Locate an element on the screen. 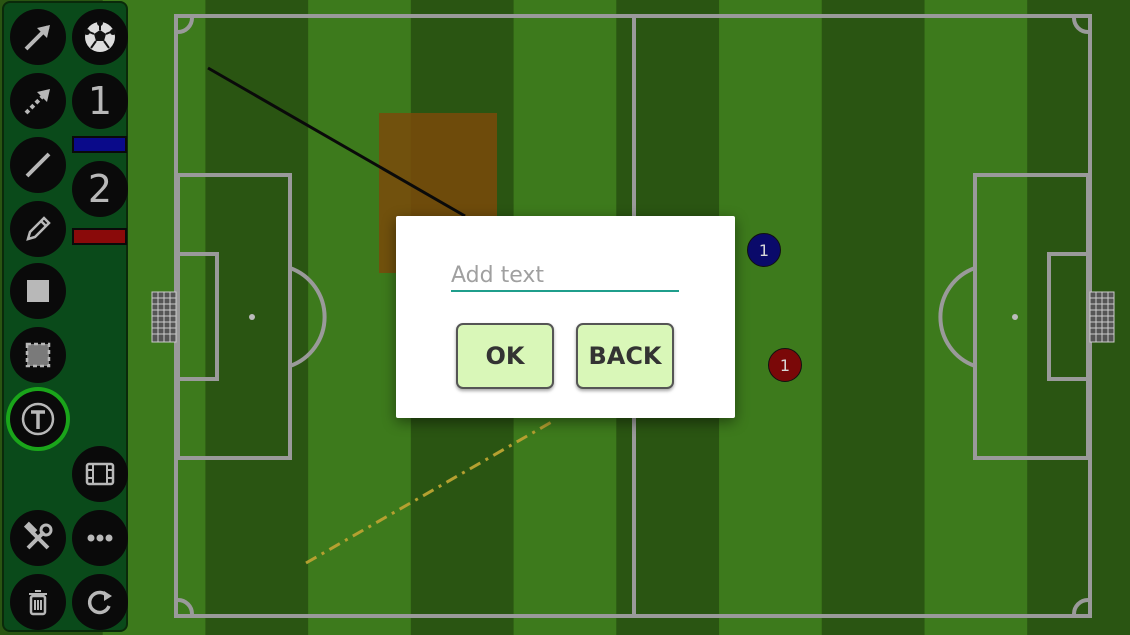 Image resolution: width=1130 pixels, height=635 pixels. text-tool is located at coordinates (38, 419).